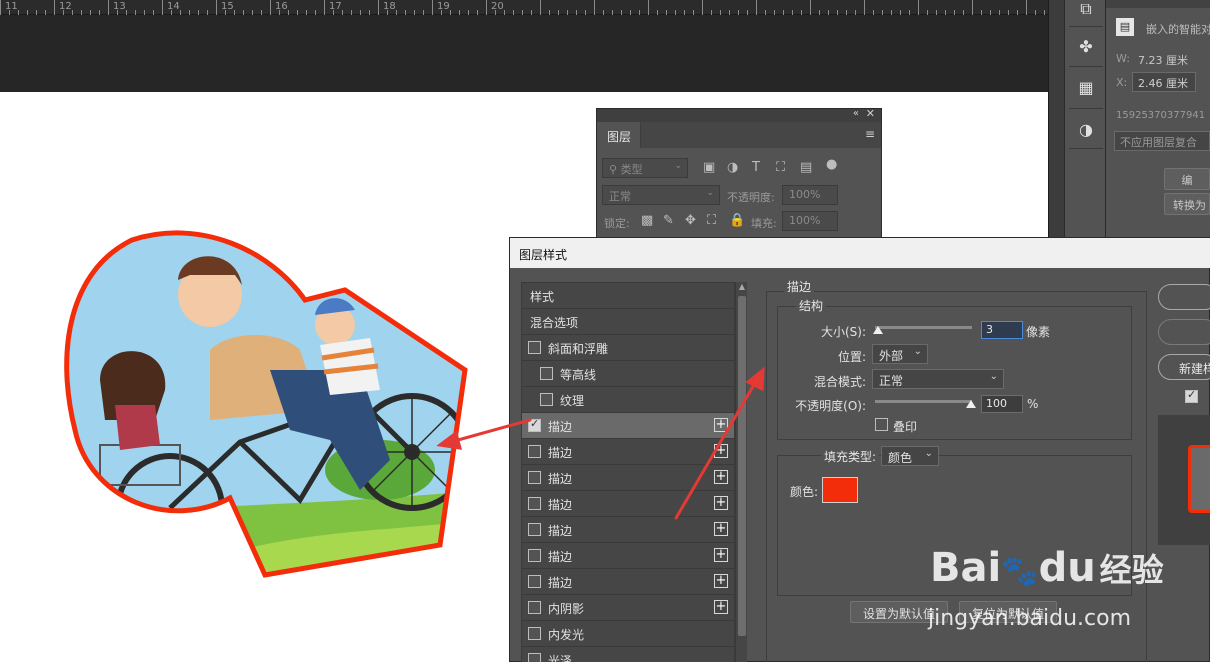  Describe the element at coordinates (709, 167) in the screenshot. I see `pixel-layer-filter-icon: ▣` at that location.